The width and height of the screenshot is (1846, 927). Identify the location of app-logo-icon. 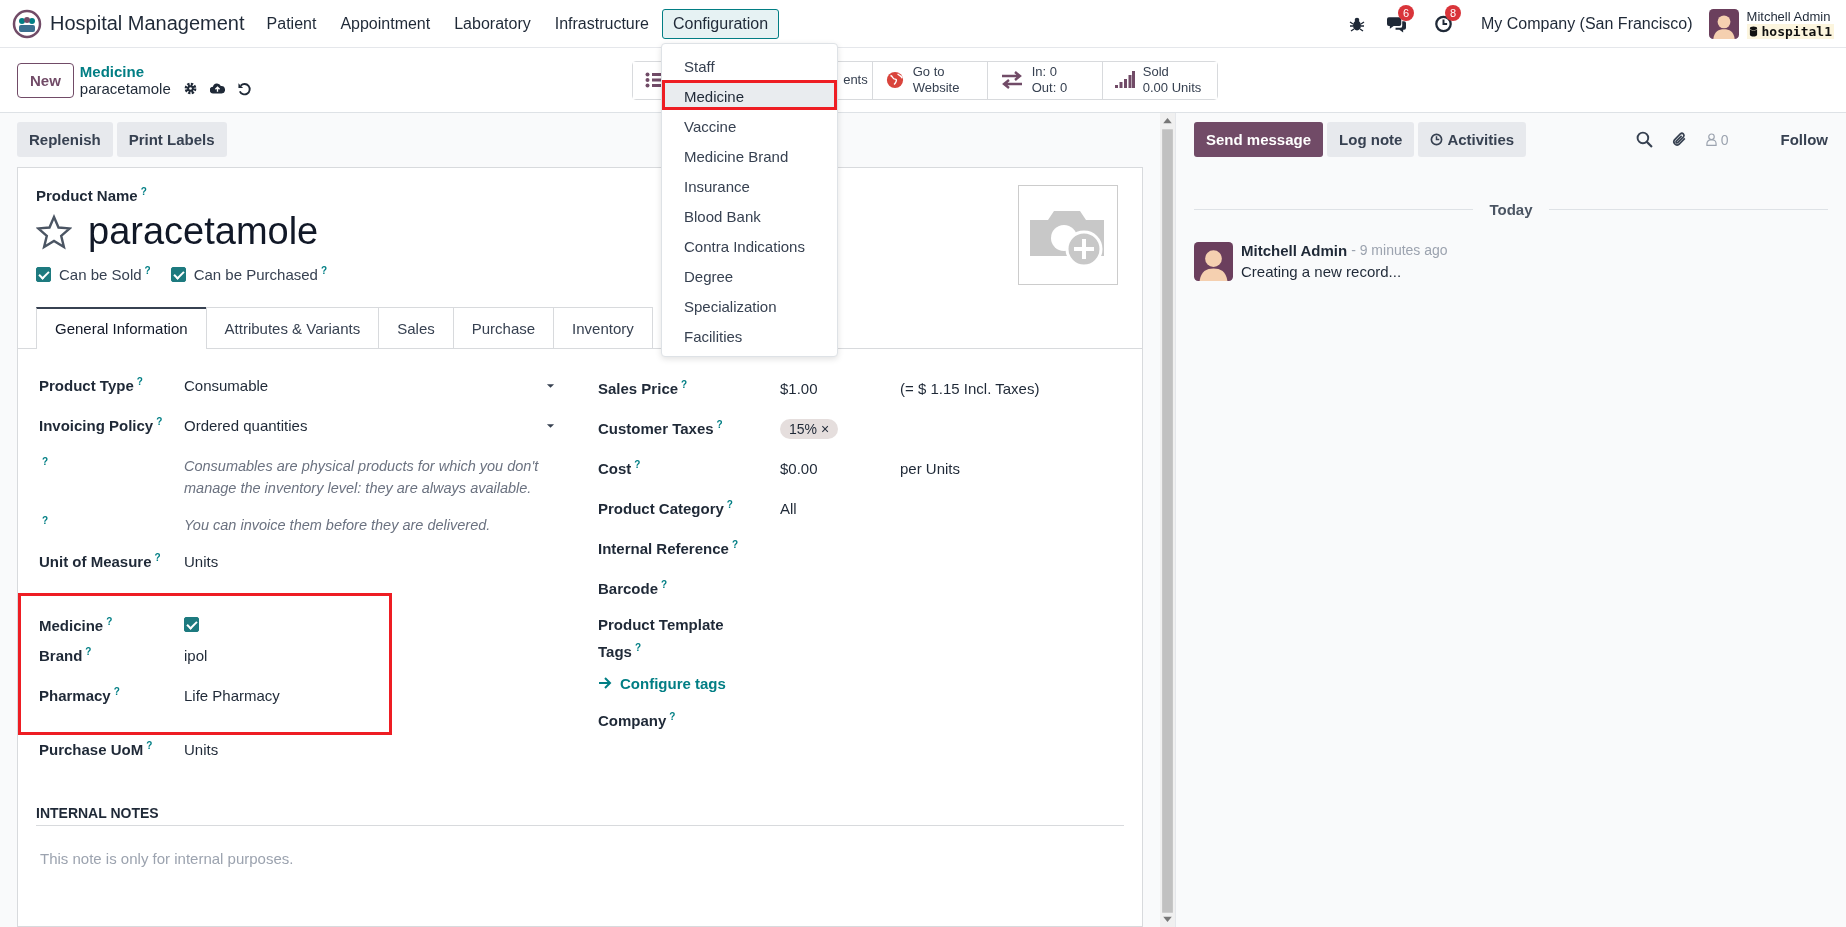
(27, 23).